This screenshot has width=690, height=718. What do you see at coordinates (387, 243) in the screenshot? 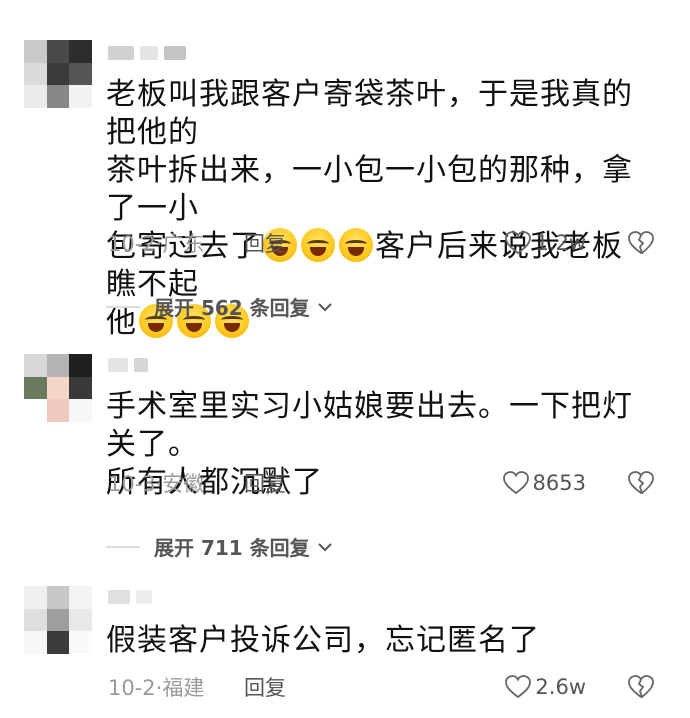
I see `comment-meta: 10-2·广东 回复 1.2w` at bounding box center [387, 243].